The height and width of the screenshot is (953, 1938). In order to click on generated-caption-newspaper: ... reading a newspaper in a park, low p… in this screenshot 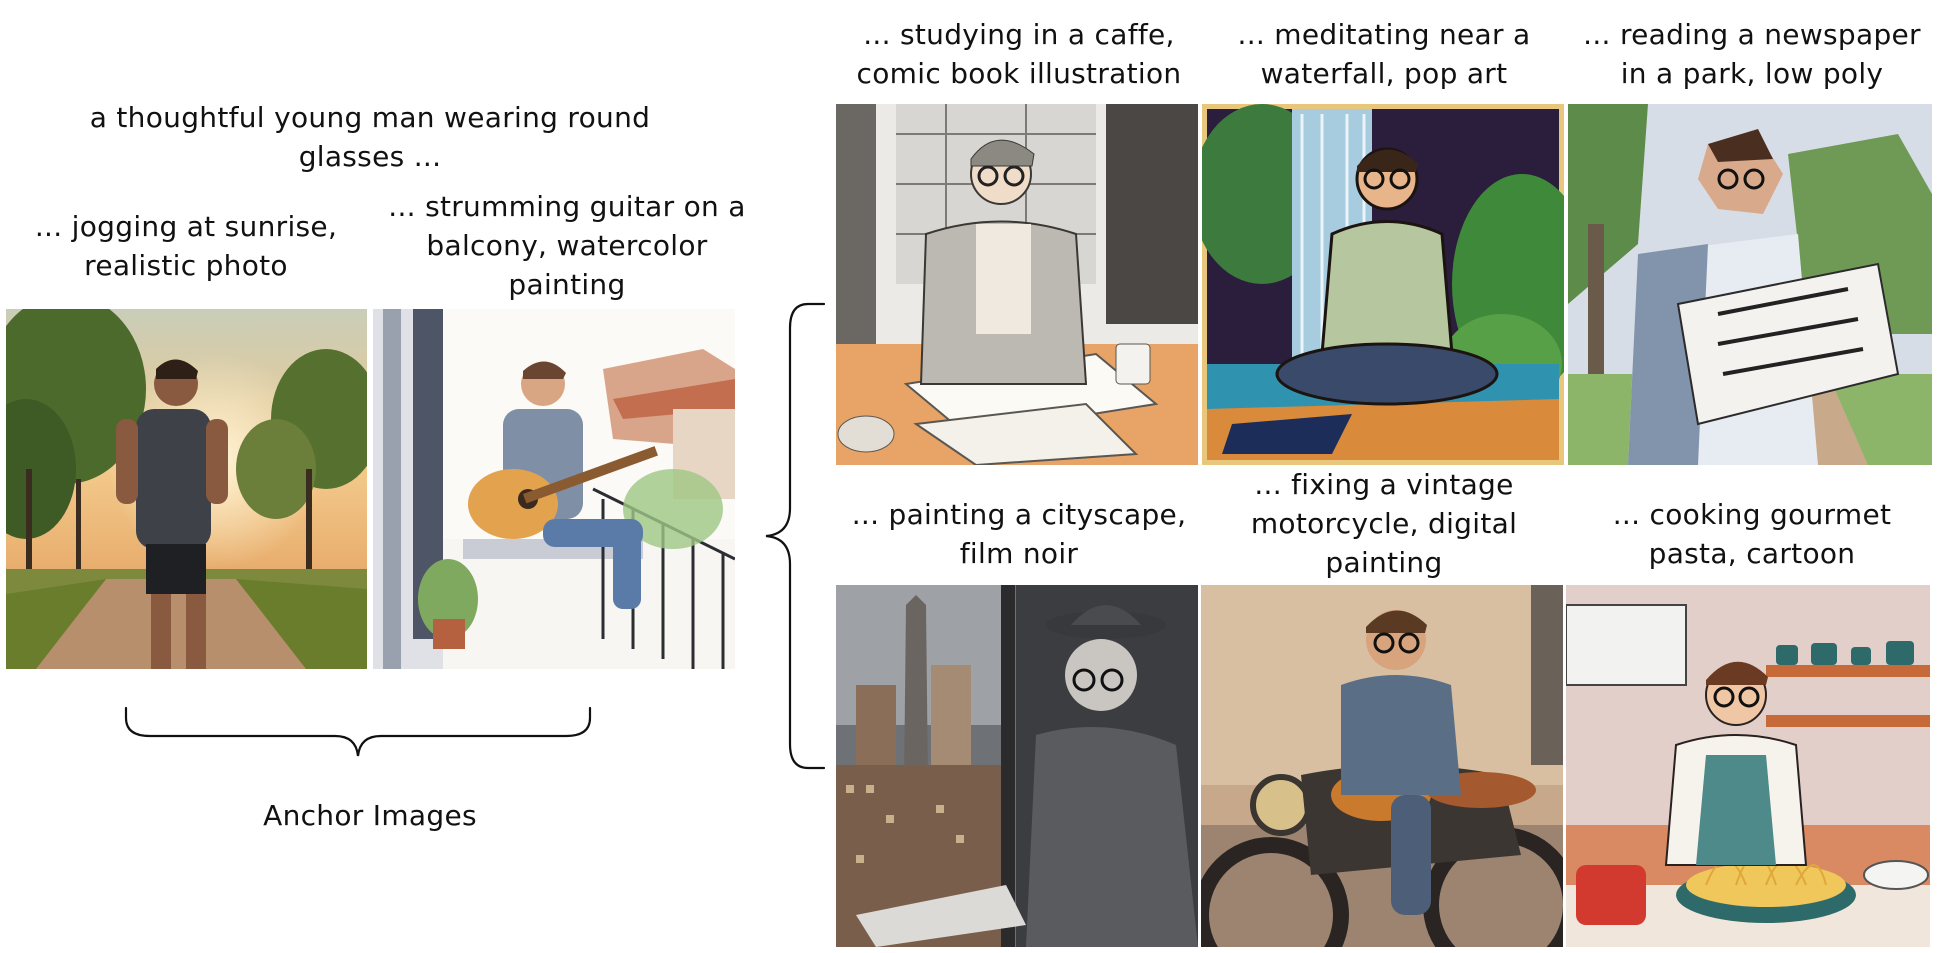, I will do `click(1752, 54)`.